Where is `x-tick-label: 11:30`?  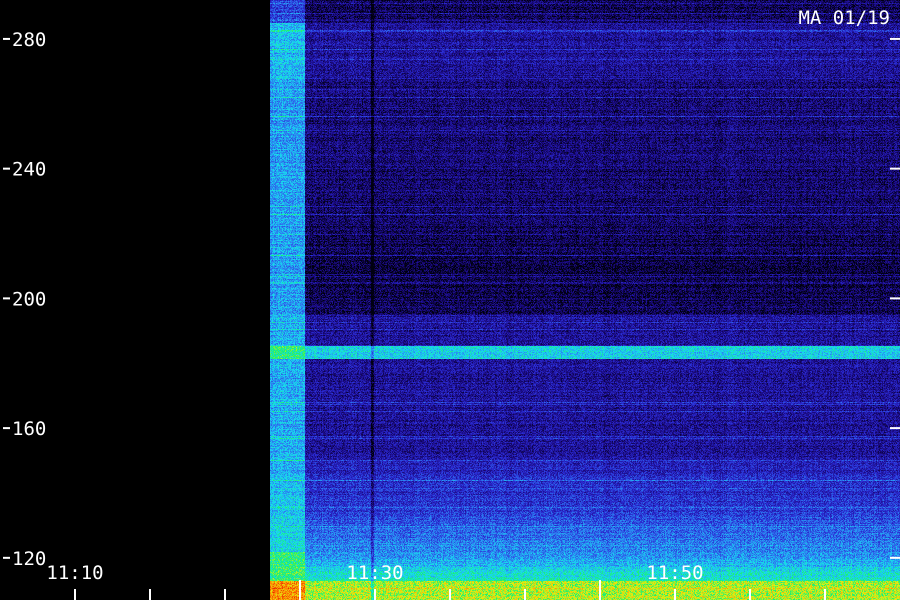 x-tick-label: 11:30 is located at coordinates (374, 573).